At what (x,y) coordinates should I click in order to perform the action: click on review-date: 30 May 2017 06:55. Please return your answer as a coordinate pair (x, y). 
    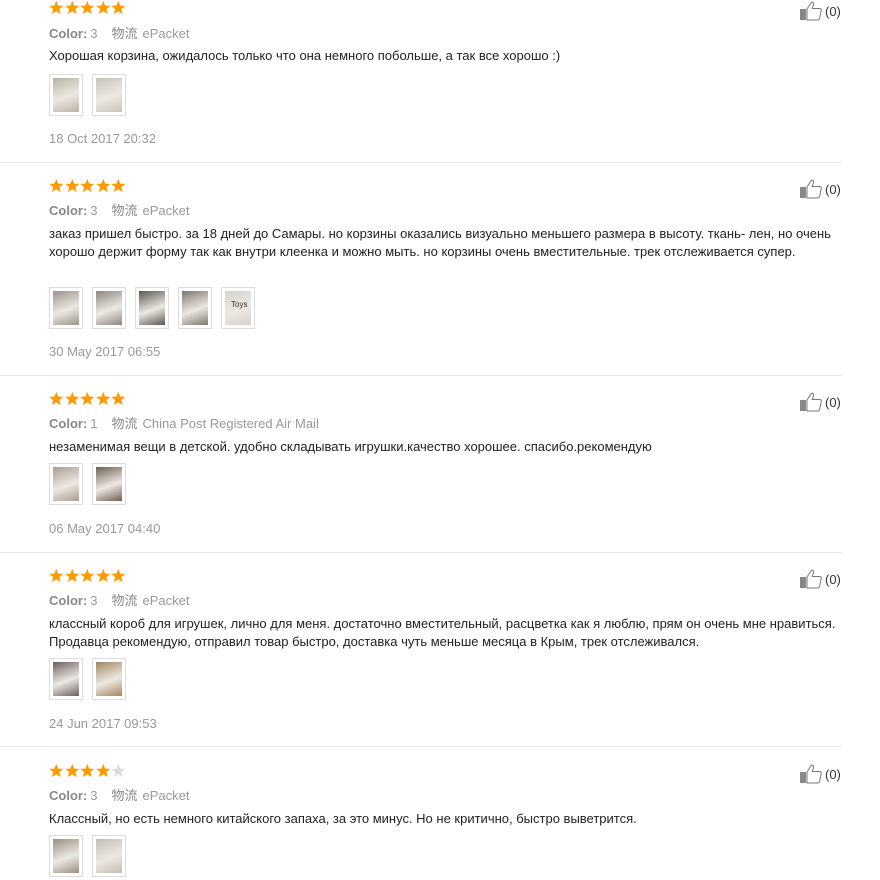
    Looking at the image, I should click on (105, 351).